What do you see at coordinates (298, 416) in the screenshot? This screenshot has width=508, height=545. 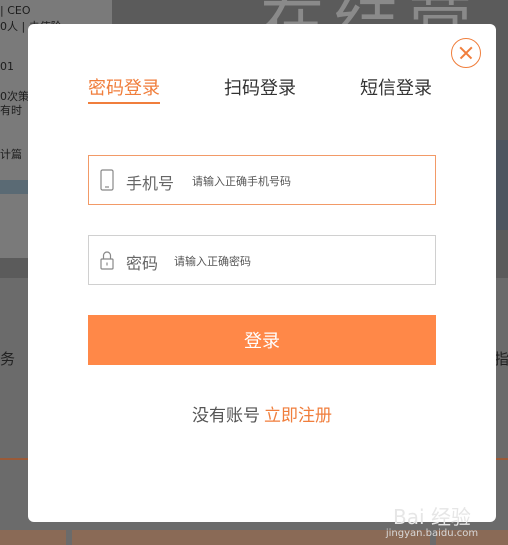 I see `register-link: 立即注册` at bounding box center [298, 416].